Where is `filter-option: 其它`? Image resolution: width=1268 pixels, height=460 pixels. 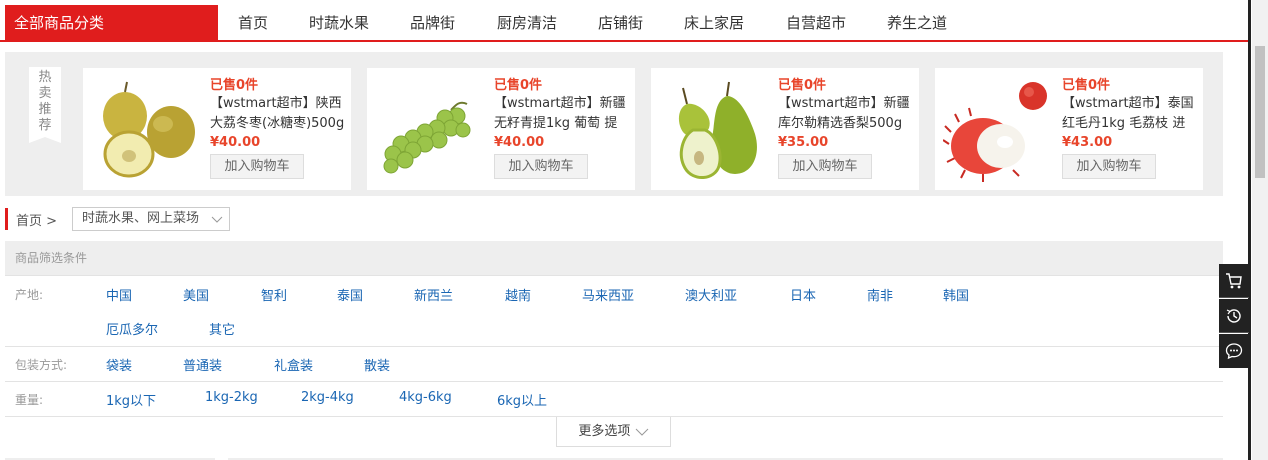 filter-option: 其它 is located at coordinates (222, 328).